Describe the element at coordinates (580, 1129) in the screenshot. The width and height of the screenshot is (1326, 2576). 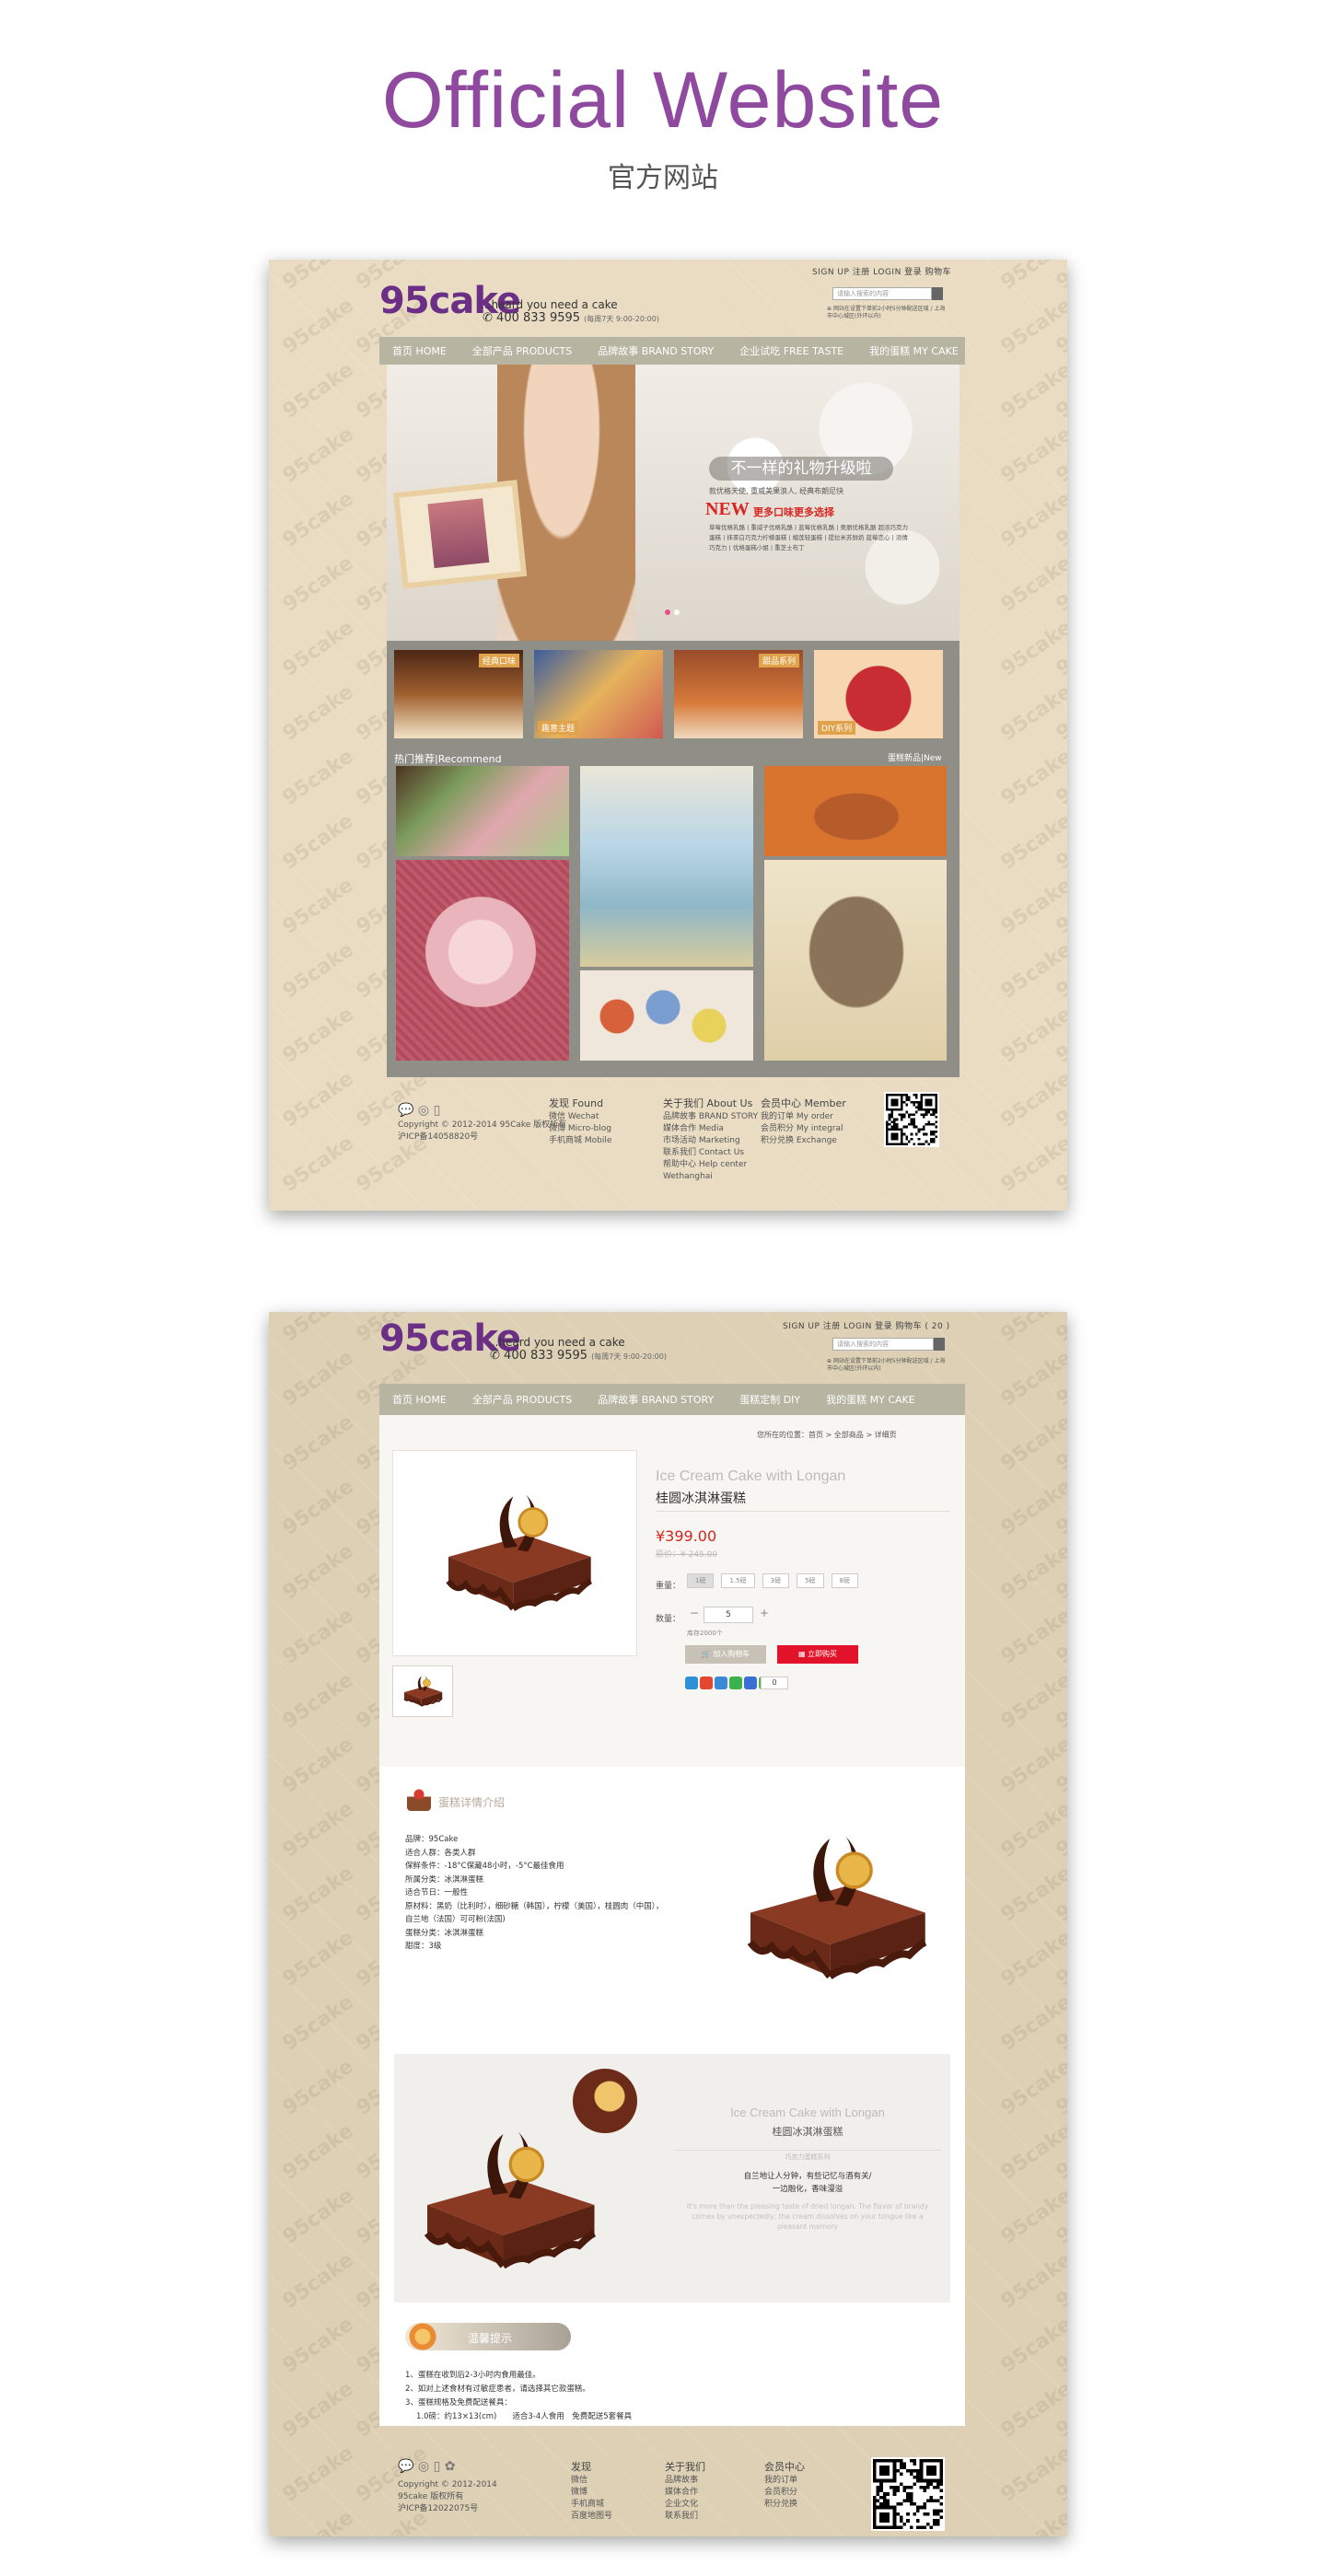
I see `footer-link: 微博 Micro-blog` at that location.